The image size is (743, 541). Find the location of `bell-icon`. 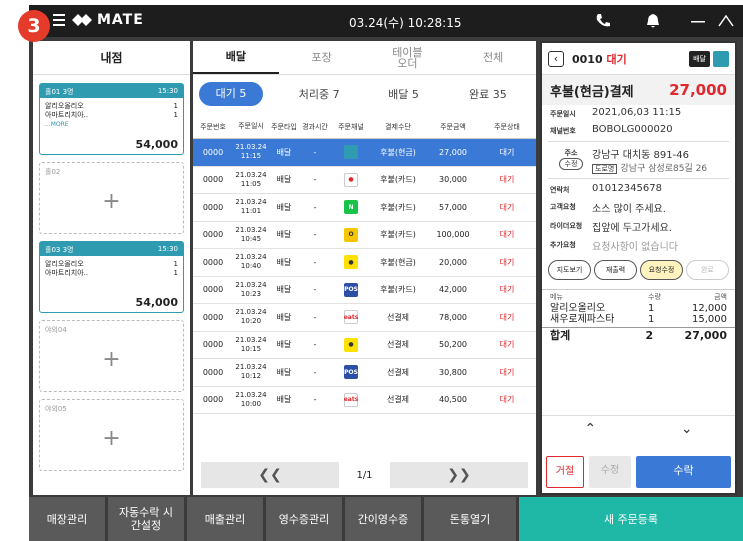

bell-icon is located at coordinates (653, 21).